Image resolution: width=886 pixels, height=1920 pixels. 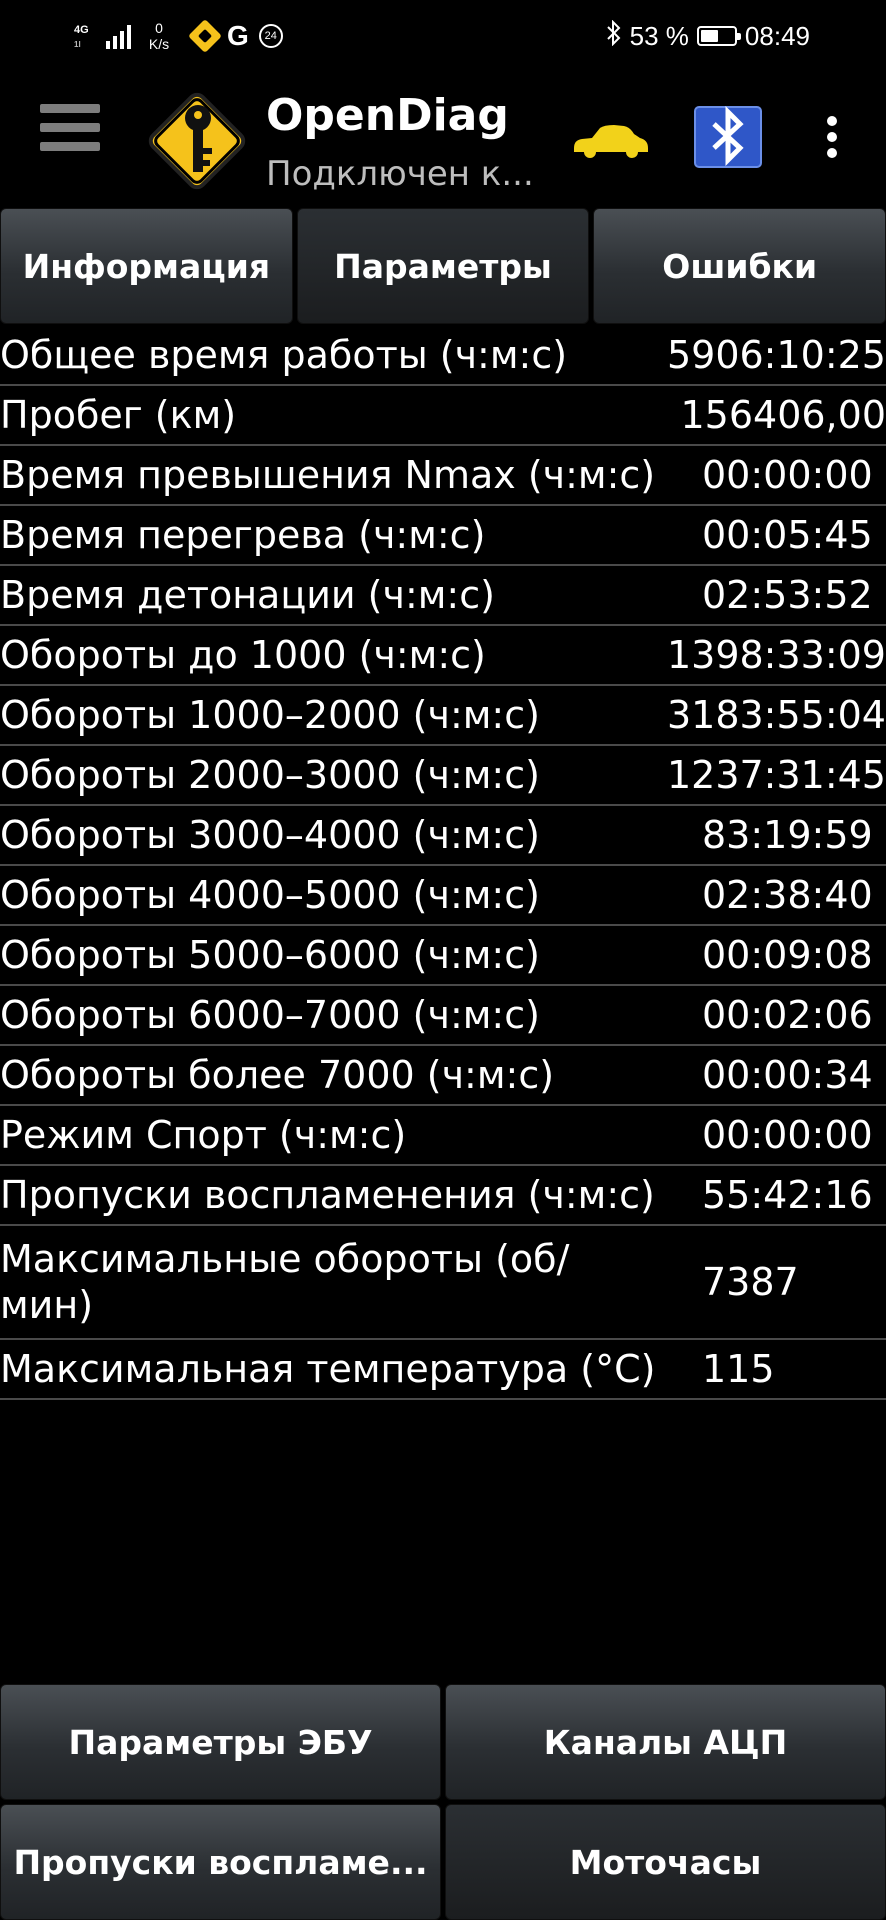 I want to click on key-warning-sign-icon, so click(x=197, y=141).